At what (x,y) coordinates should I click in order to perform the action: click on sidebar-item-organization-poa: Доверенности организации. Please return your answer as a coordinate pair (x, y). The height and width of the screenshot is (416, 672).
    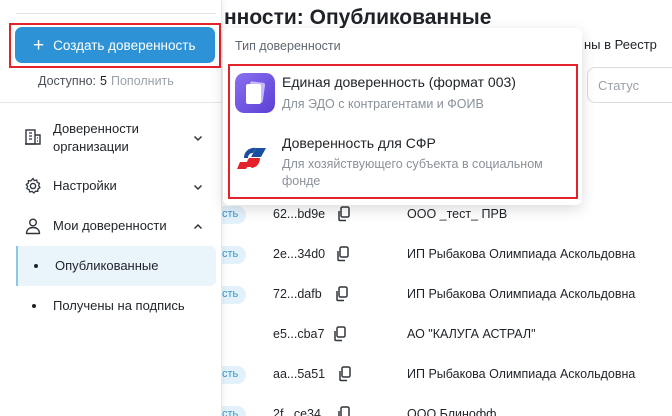
    Looking at the image, I should click on (110, 138).